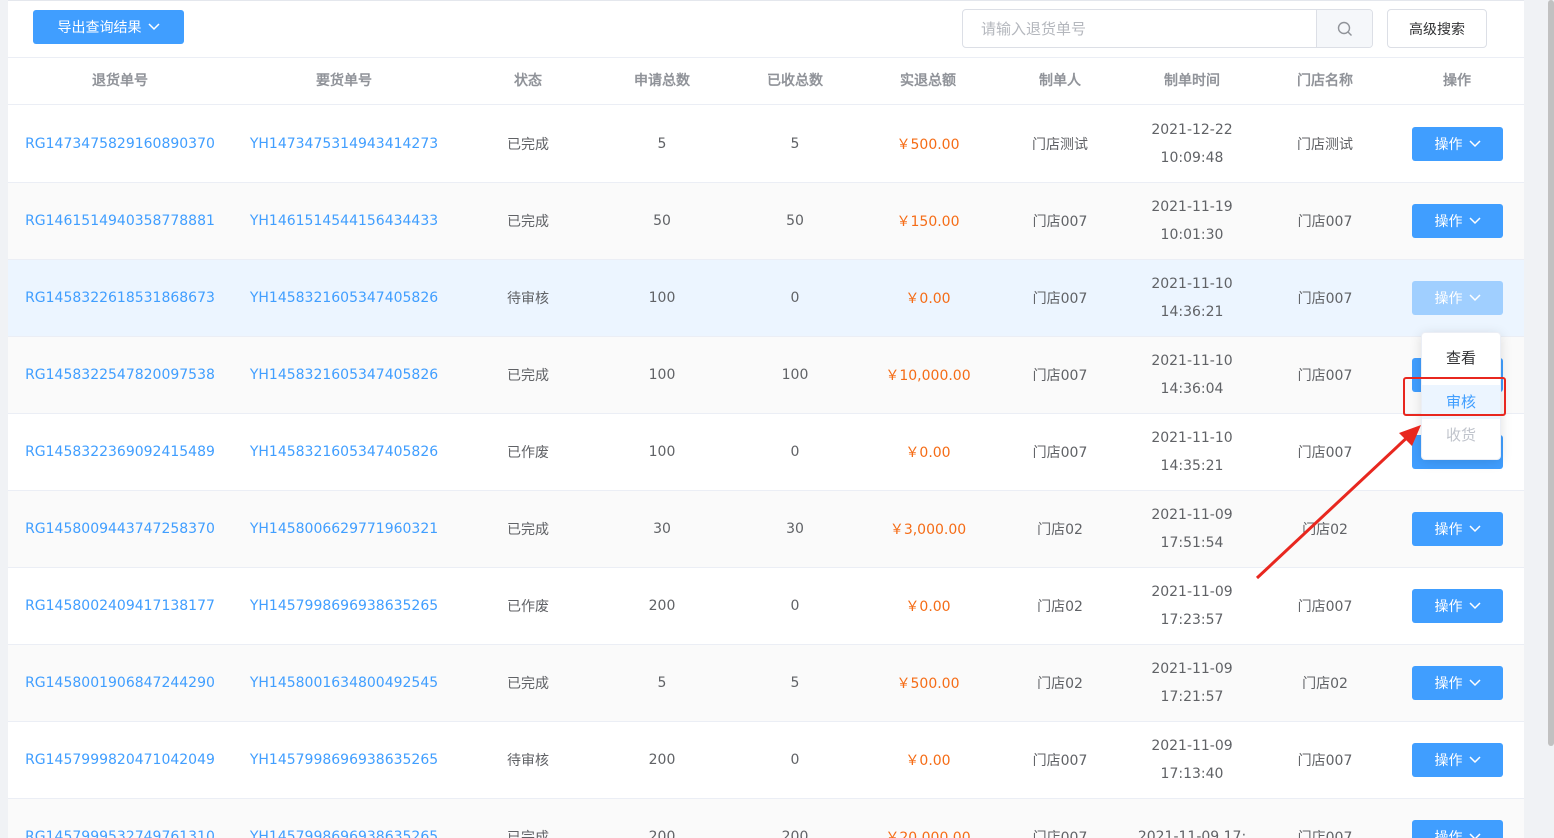  Describe the element at coordinates (1060, 81) in the screenshot. I see `col-creator: 制单人` at that location.